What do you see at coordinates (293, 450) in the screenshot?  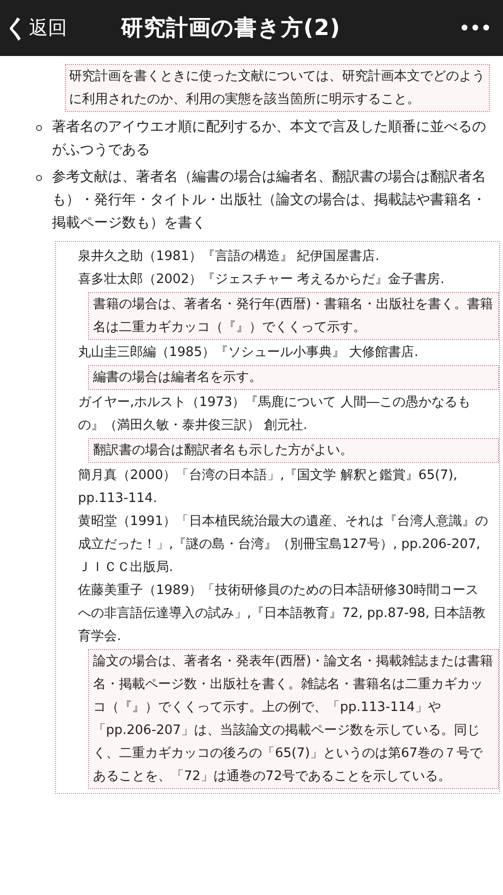 I see `note-box: 翻訳書の場合は翻訳者名も示した方がよい。` at bounding box center [293, 450].